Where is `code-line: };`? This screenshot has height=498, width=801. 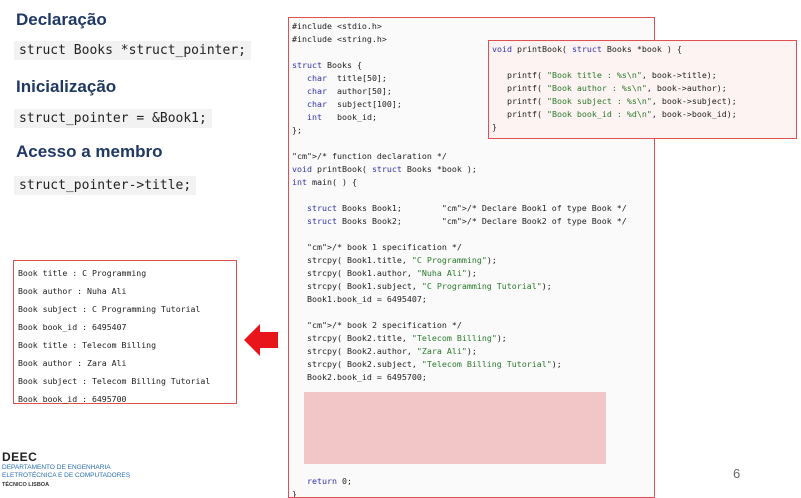 code-line: }; is located at coordinates (297, 130).